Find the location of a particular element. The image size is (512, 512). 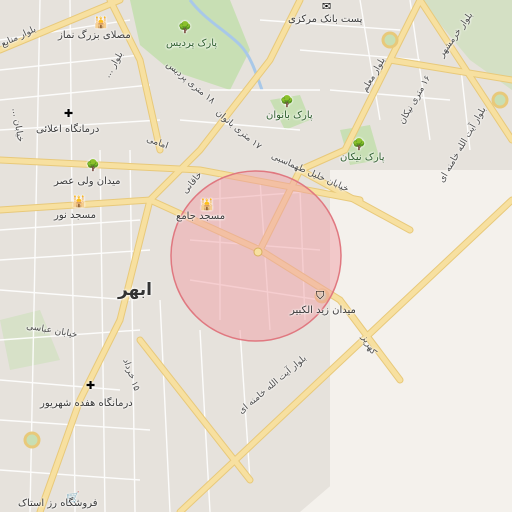

poi-jame-mosque: مسجد جامع is located at coordinates (200, 216).